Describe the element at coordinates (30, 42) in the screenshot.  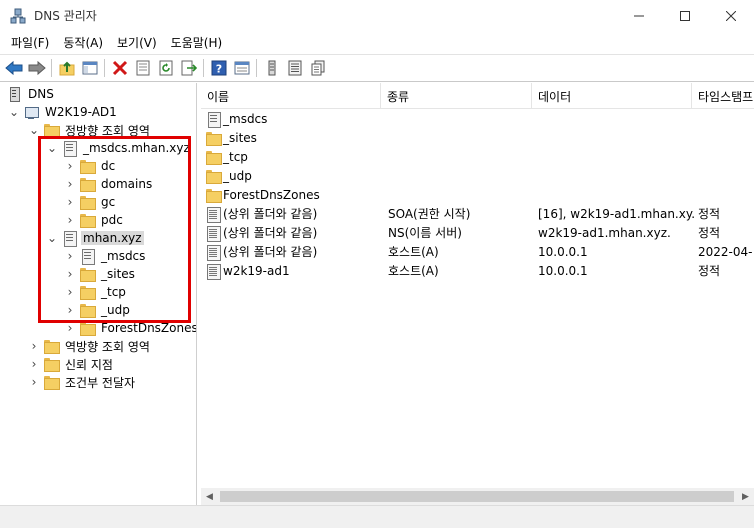
I see `menu-file: 파일(F)` at that location.